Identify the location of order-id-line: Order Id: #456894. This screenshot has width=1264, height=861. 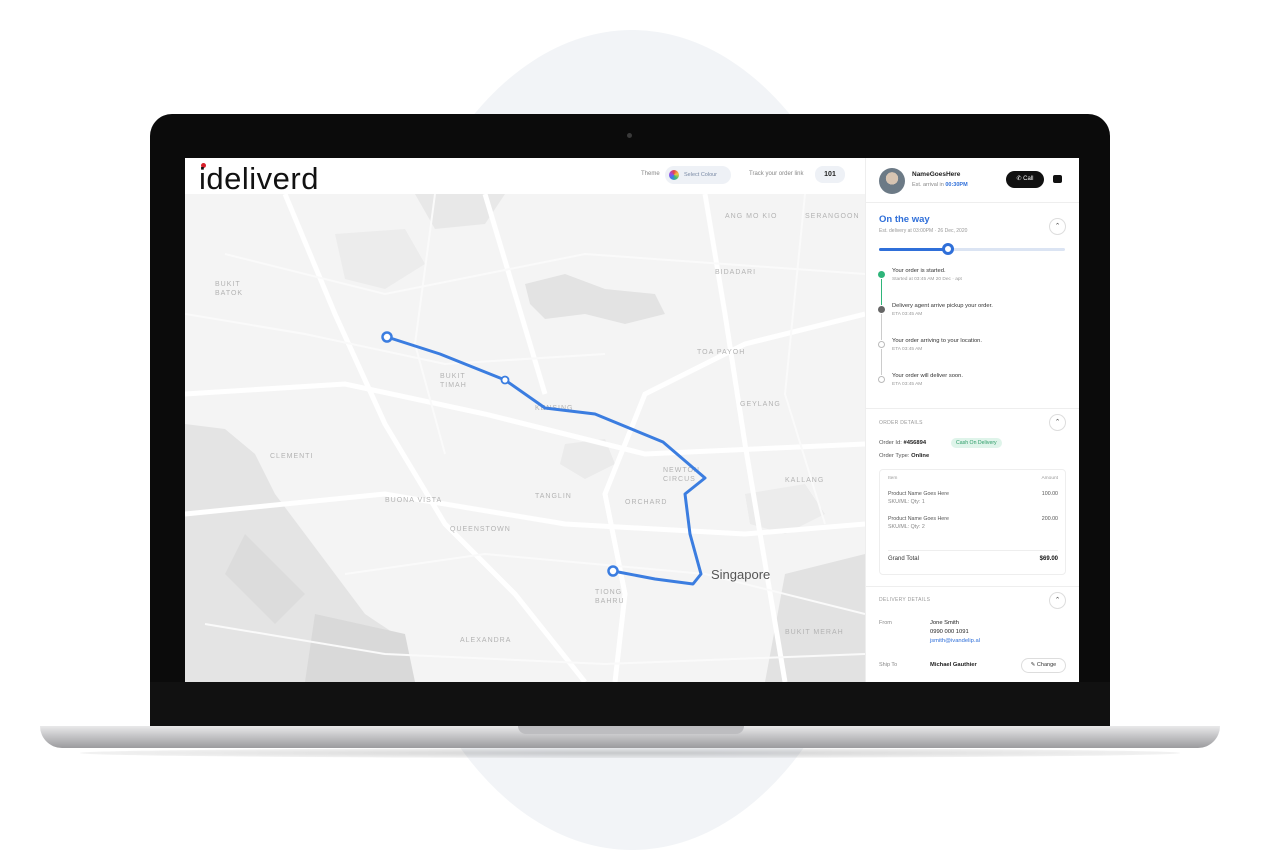
(903, 443).